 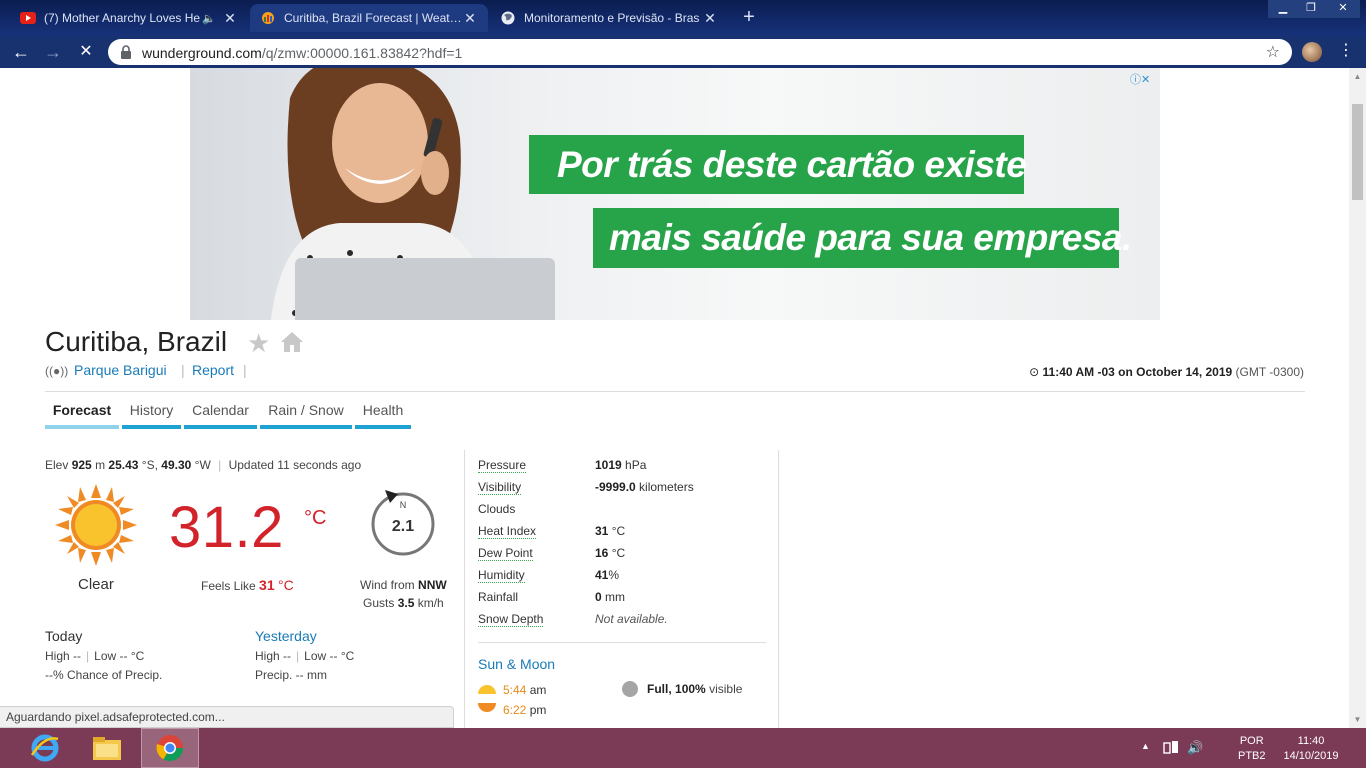 What do you see at coordinates (487, 689) in the screenshot?
I see `sunrise-icon` at bounding box center [487, 689].